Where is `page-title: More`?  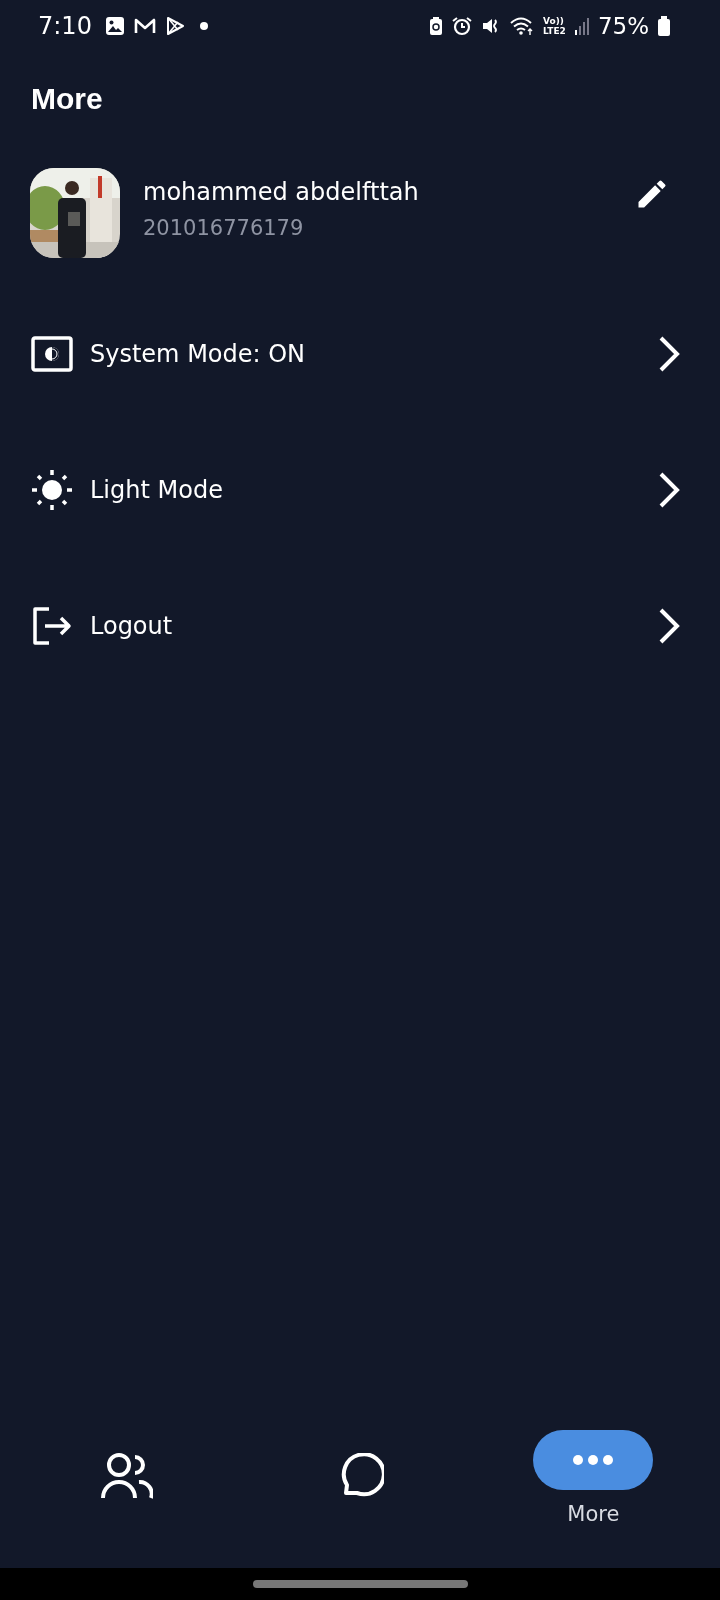
page-title: More is located at coordinates (67, 99).